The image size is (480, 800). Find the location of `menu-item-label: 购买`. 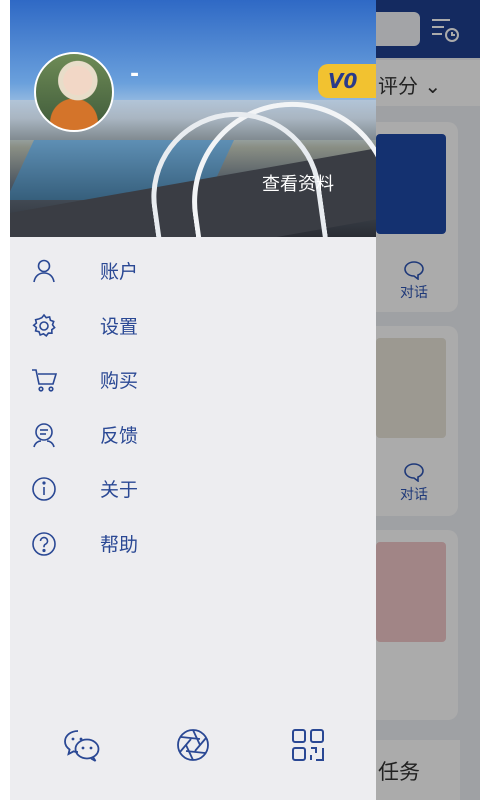

menu-item-label: 购买 is located at coordinates (119, 381).